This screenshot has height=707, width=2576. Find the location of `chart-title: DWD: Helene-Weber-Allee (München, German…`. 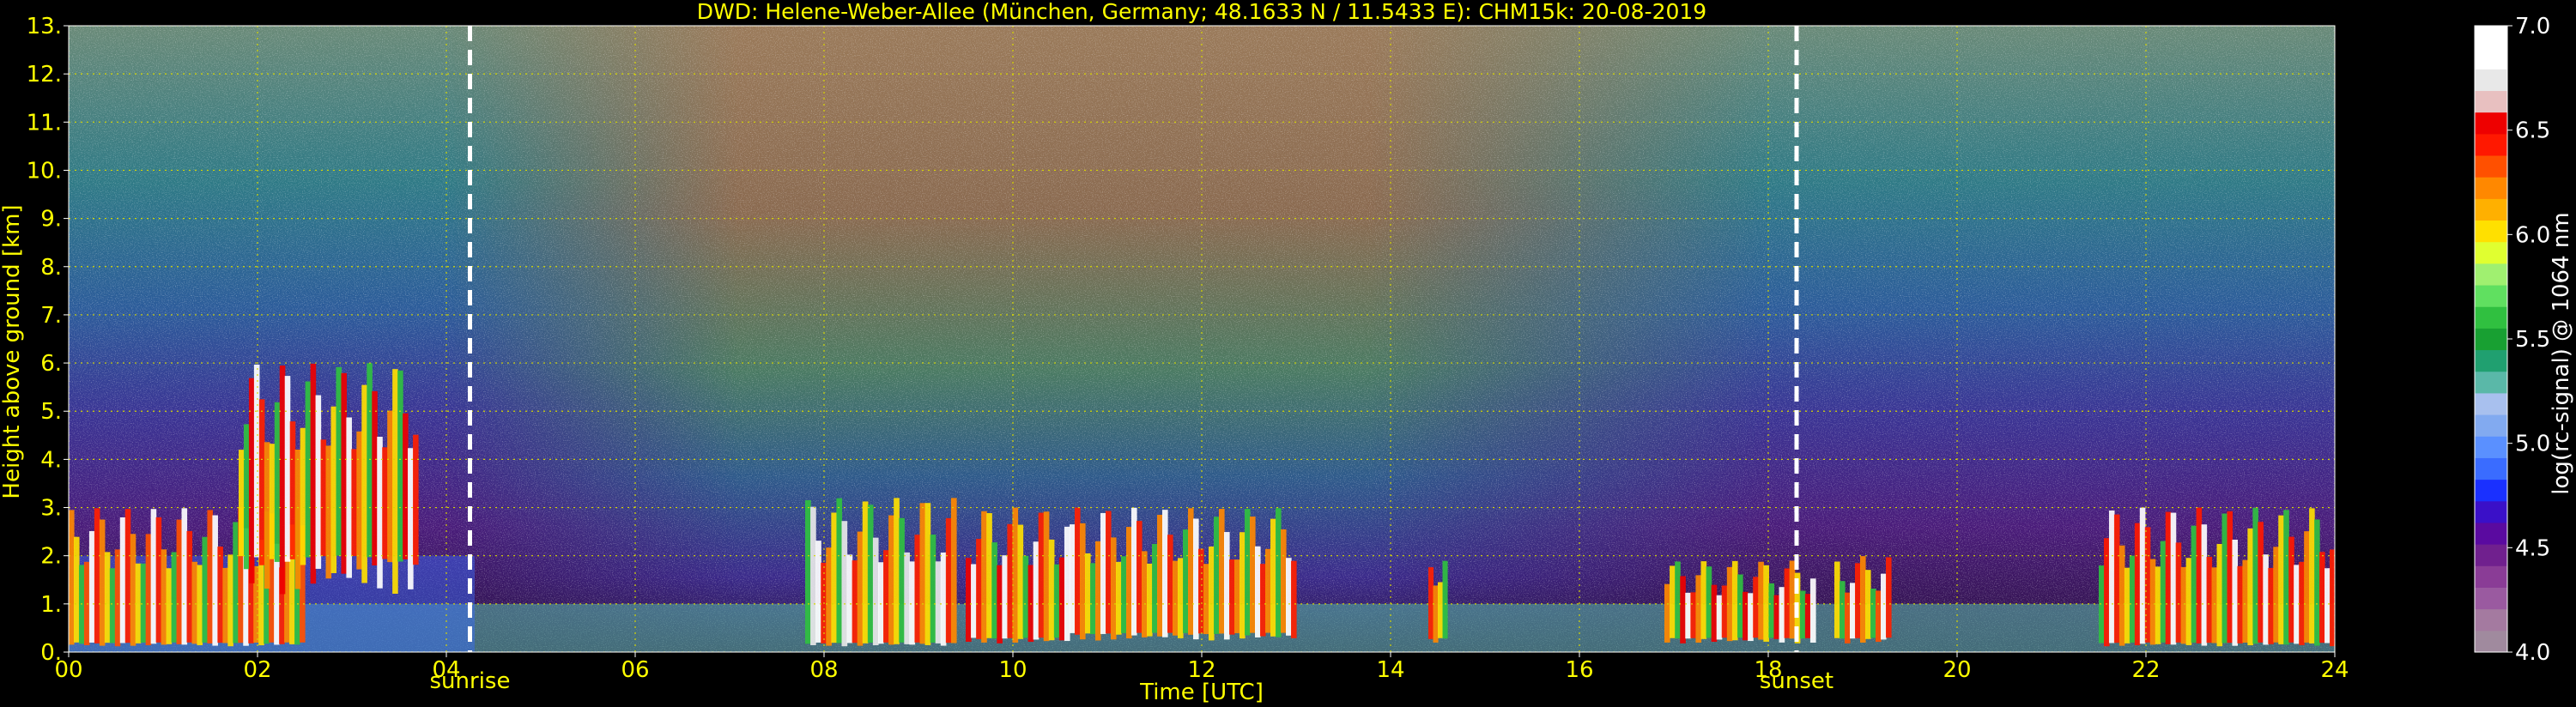

chart-title: DWD: Helene-Weber-Allee (München, German… is located at coordinates (1201, 12).